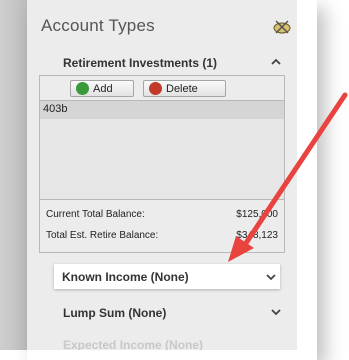  What do you see at coordinates (282, 27) in the screenshot?
I see `piggy-bank-icon` at bounding box center [282, 27].